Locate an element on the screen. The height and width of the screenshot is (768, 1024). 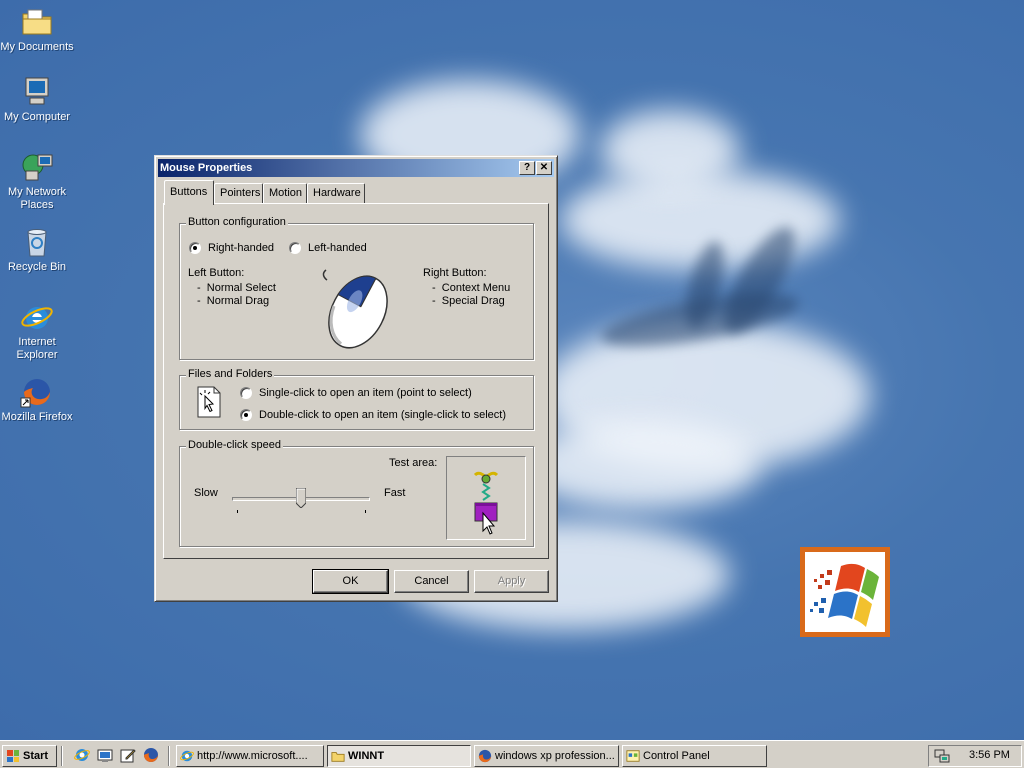
right-button-item: - Context Menu is located at coordinates (471, 288).